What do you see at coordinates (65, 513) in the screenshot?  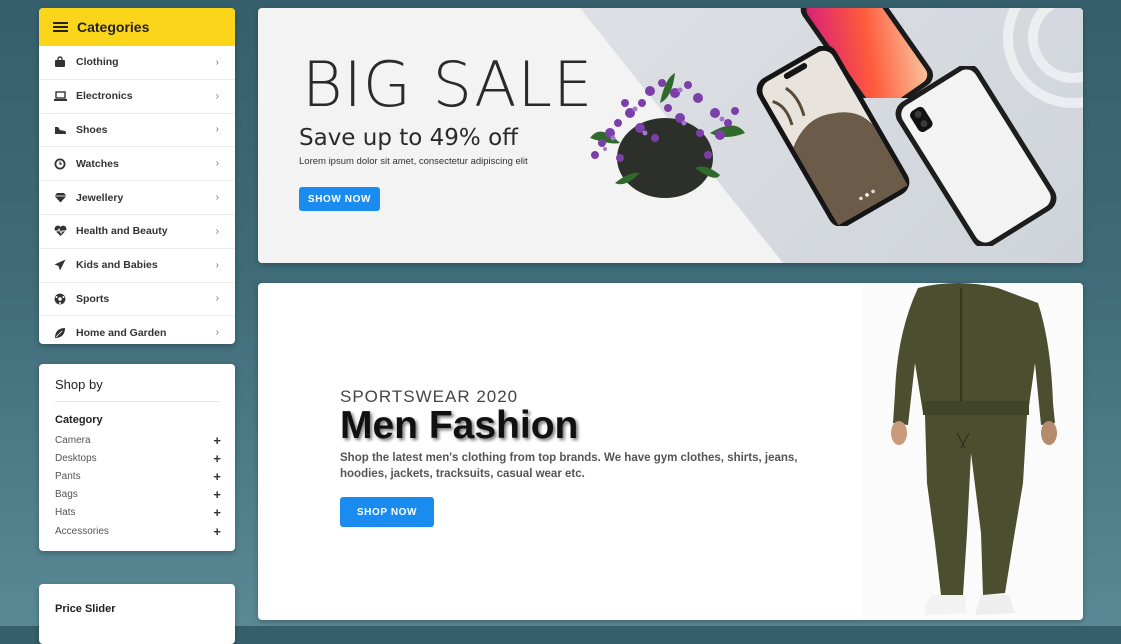 I see `filter-label: Hats` at bounding box center [65, 513].